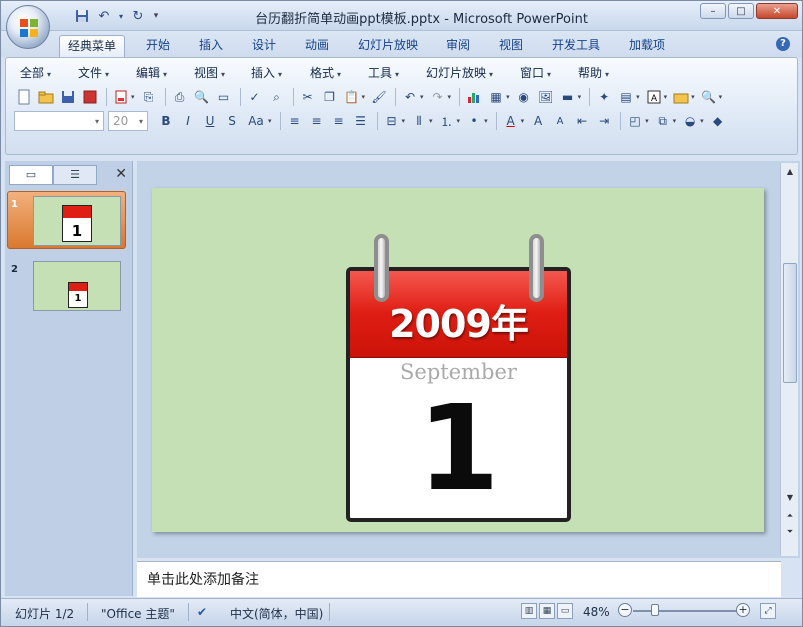 The height and width of the screenshot is (627, 803). What do you see at coordinates (325, 72) in the screenshot?
I see `menu-format: 格式 ▾` at bounding box center [325, 72].